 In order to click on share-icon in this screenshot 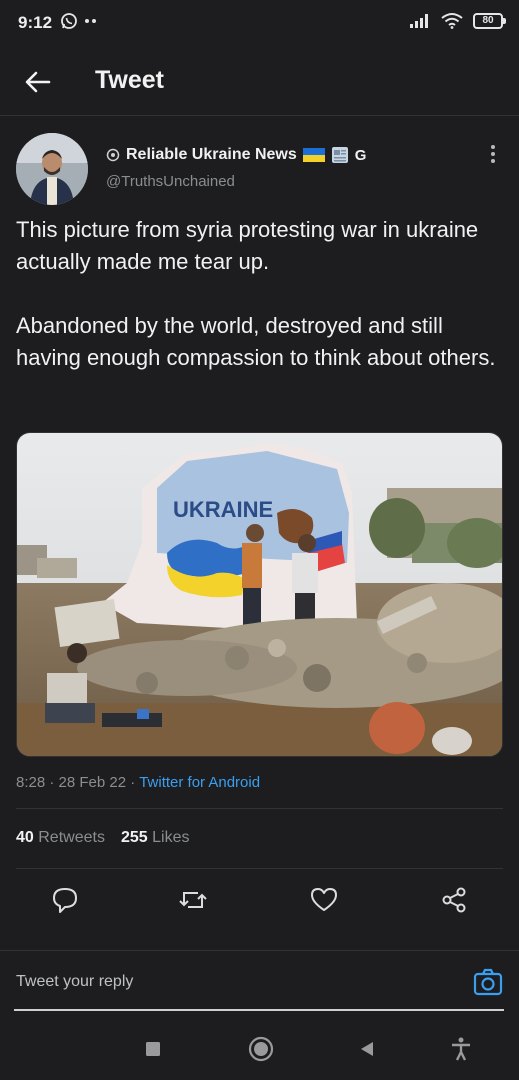, I will do `click(454, 900)`.